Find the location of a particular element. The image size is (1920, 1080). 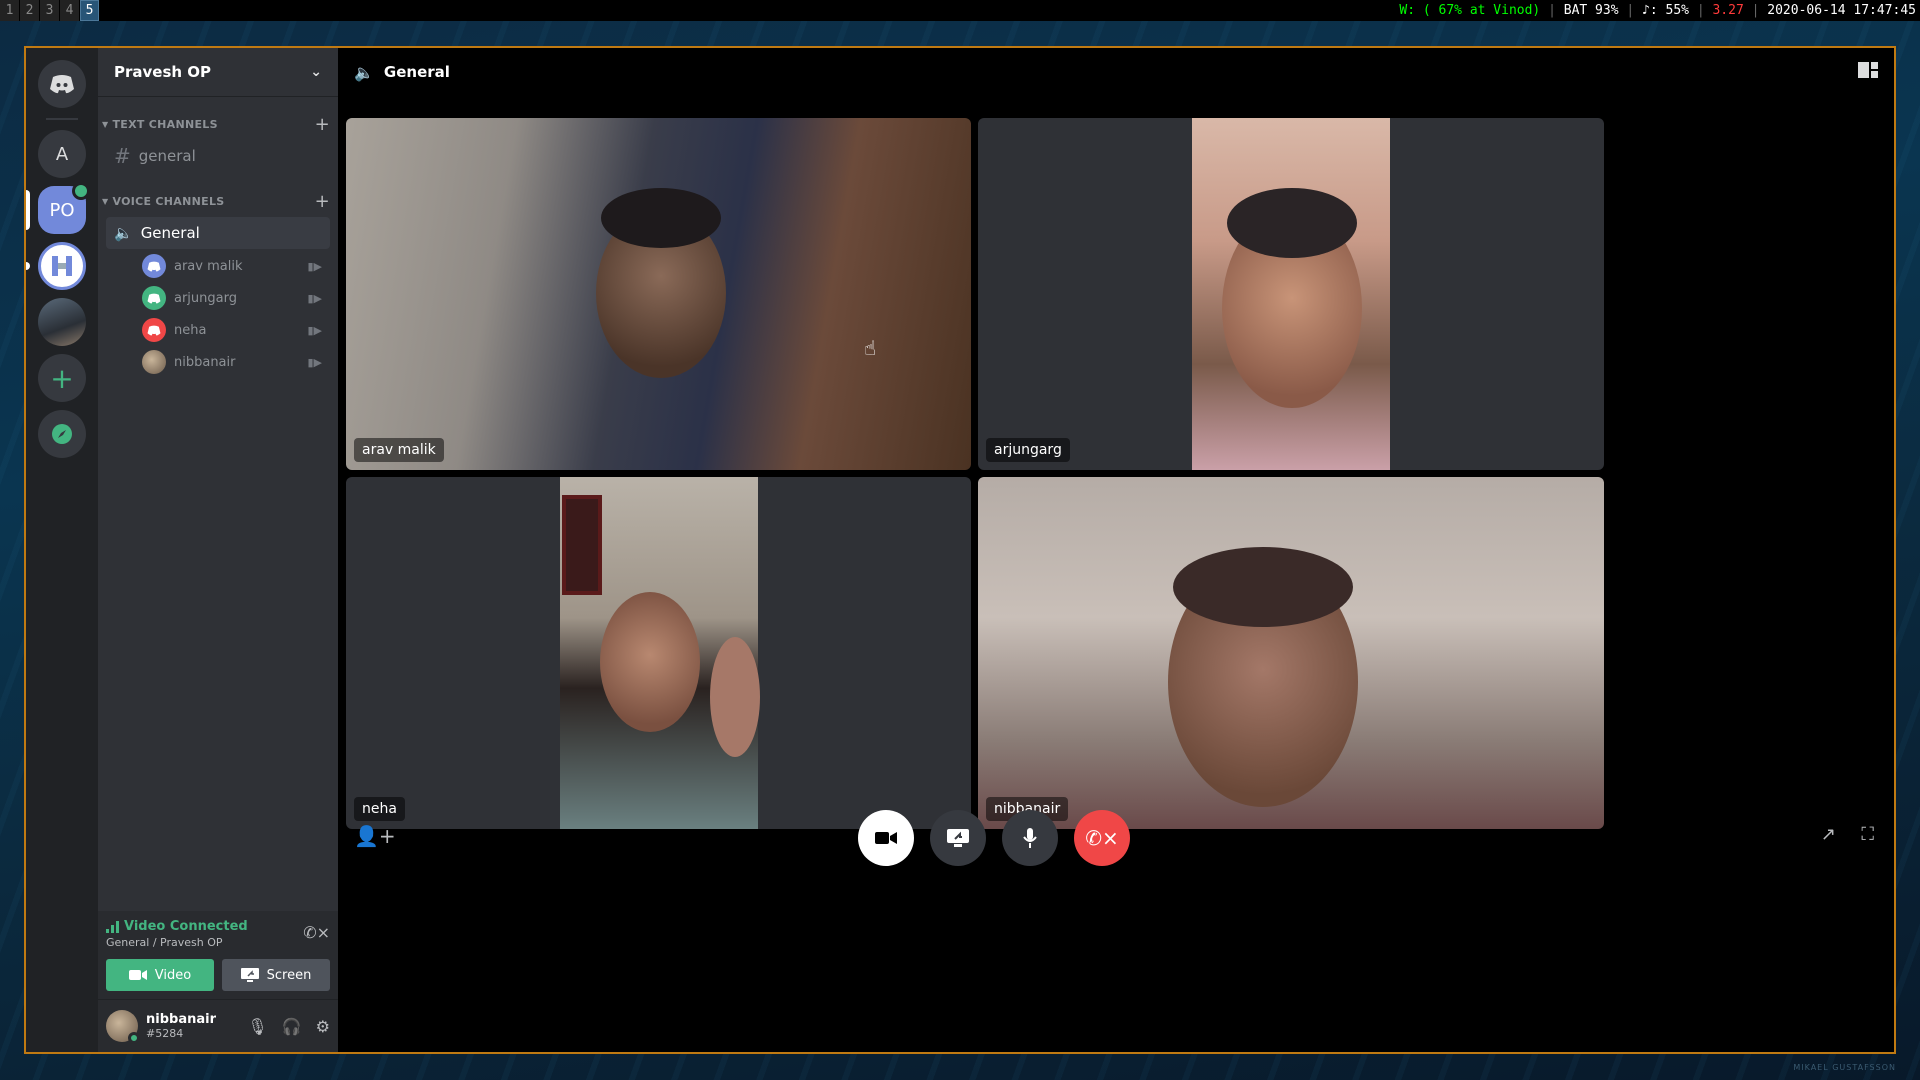

voice-badge is located at coordinates (81, 191).